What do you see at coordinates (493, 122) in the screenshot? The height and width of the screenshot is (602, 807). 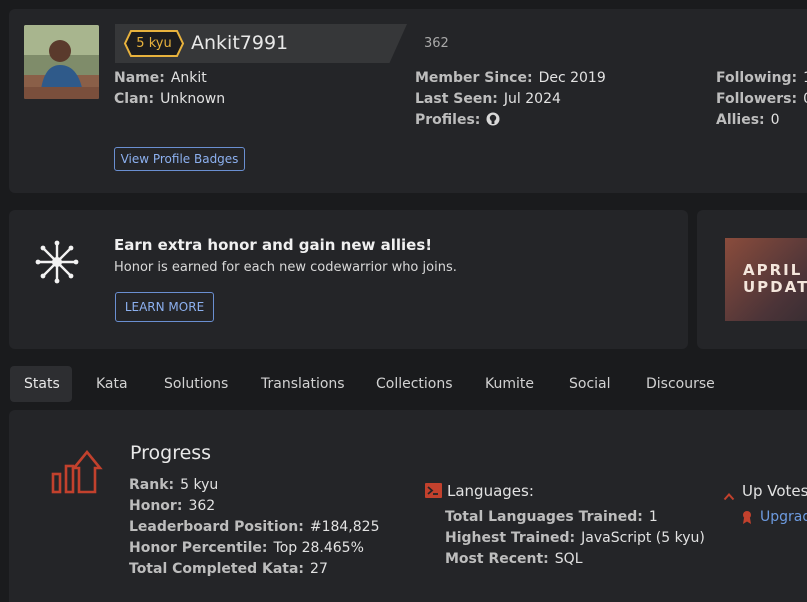 I see `github-icon` at bounding box center [493, 122].